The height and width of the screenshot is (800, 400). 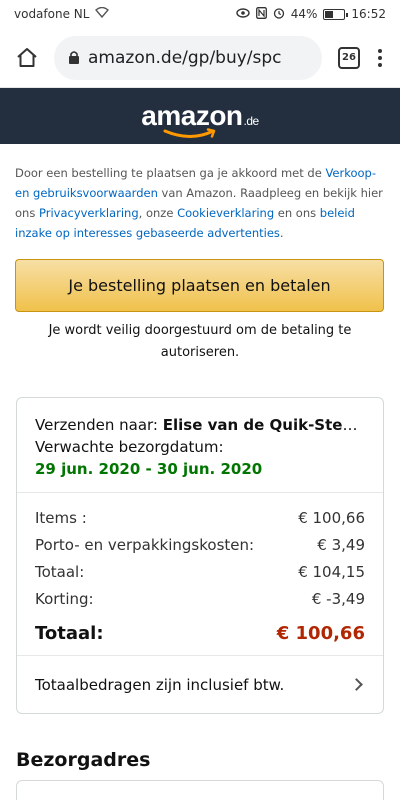 What do you see at coordinates (69, 633) in the screenshot?
I see `grand-total-label: Totaal:` at bounding box center [69, 633].